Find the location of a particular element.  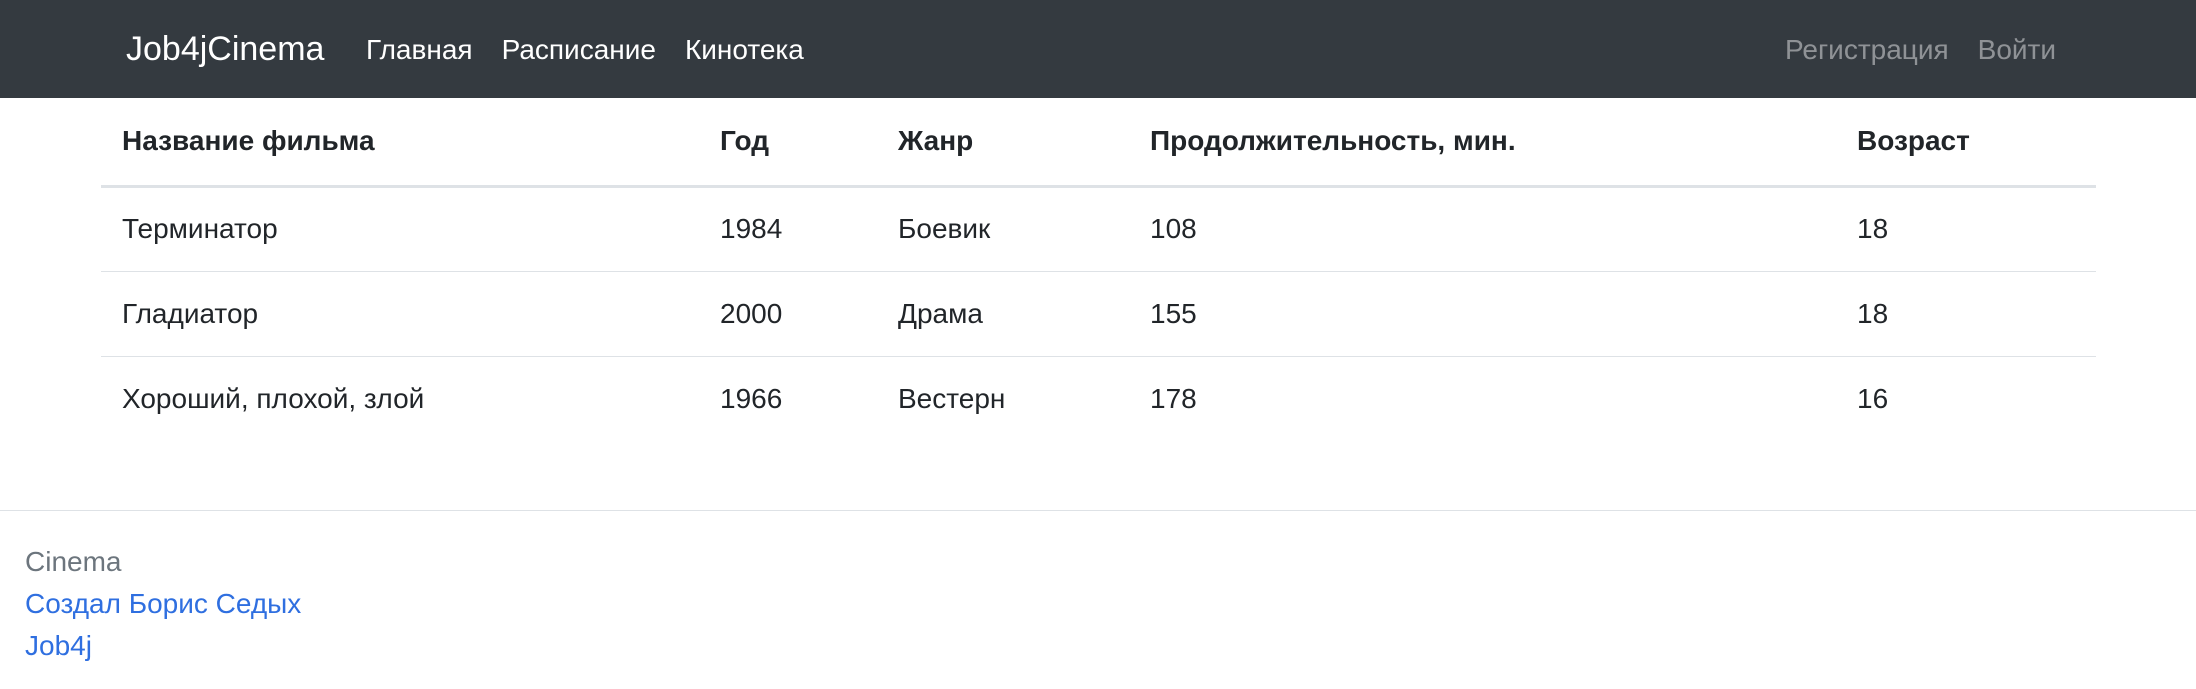

cell-genre: Вестерн is located at coordinates (952, 398).